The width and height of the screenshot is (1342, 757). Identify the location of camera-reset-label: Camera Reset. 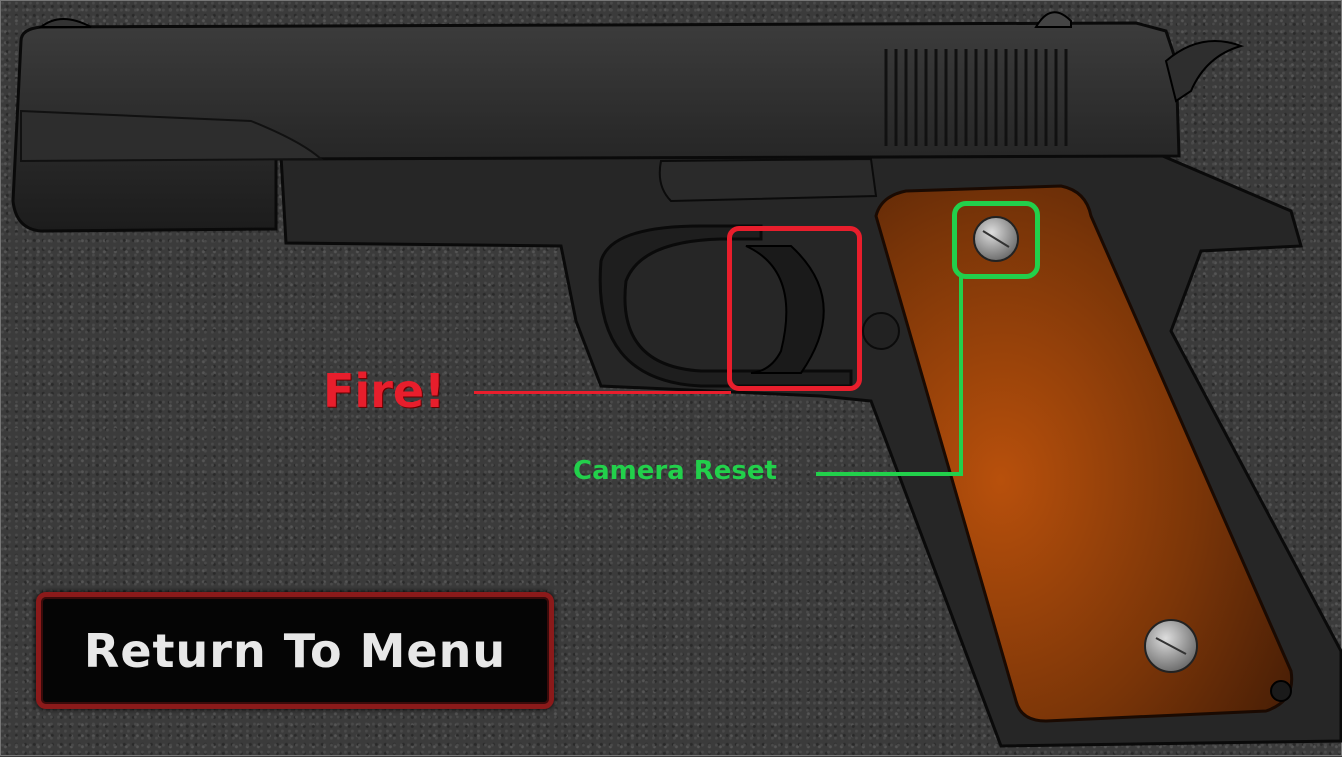
(675, 471).